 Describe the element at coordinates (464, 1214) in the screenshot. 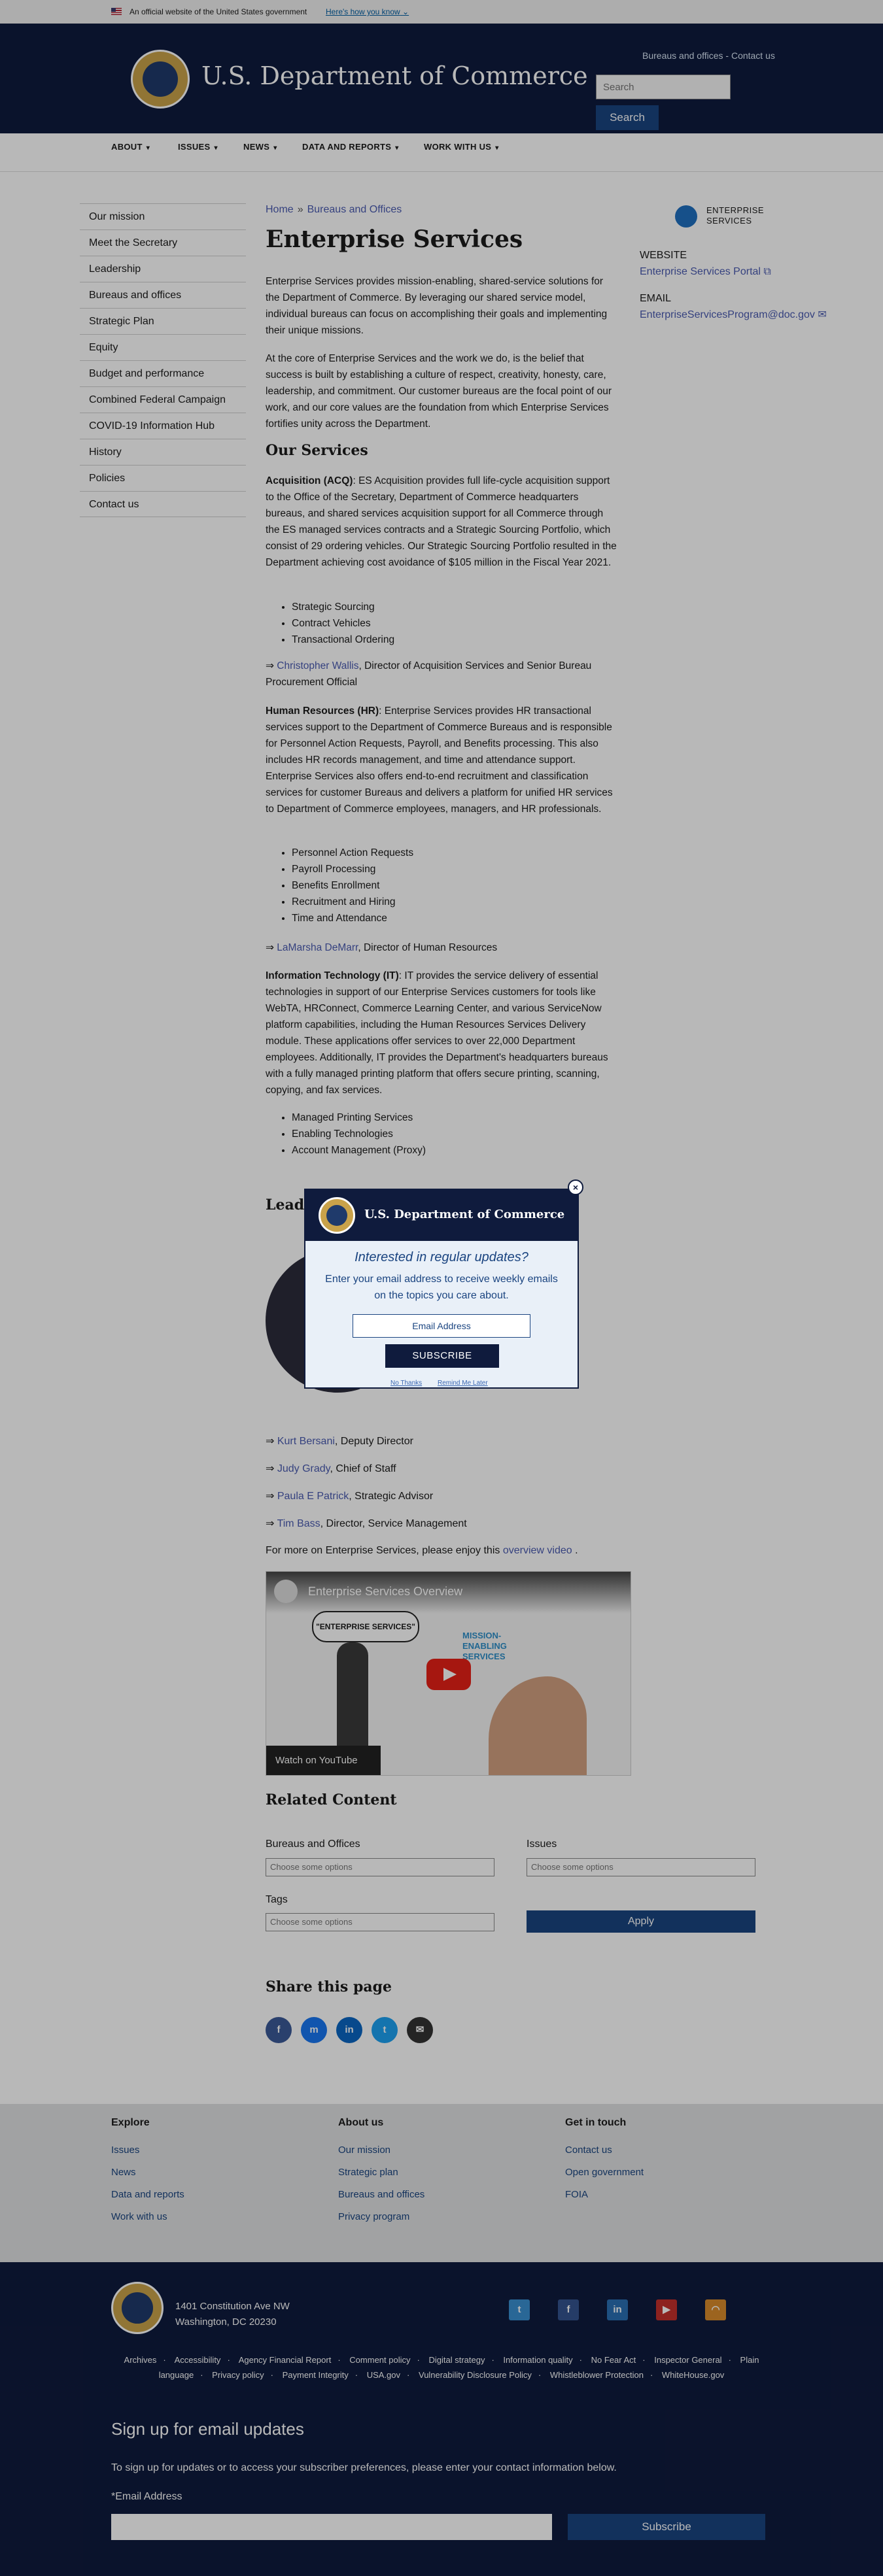

I see `modal-title: U.S. Department of Commerce` at that location.